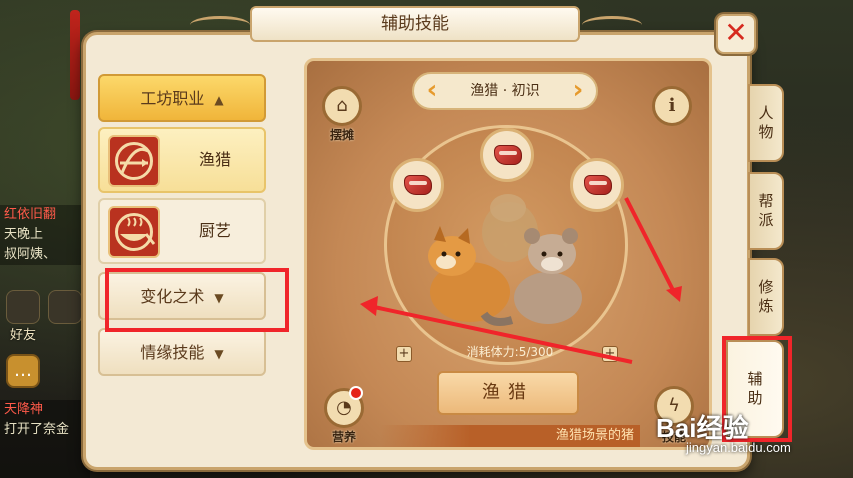  Describe the element at coordinates (738, 447) in the screenshot. I see `watermark-url: jingyan.baidu.com` at that location.